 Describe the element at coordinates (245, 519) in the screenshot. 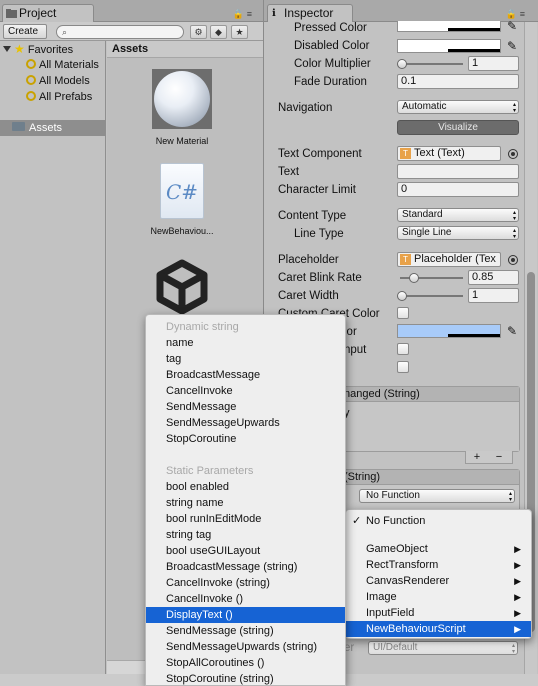

I see `menu-item-bool-runineditmode: bool runInEditMode` at that location.